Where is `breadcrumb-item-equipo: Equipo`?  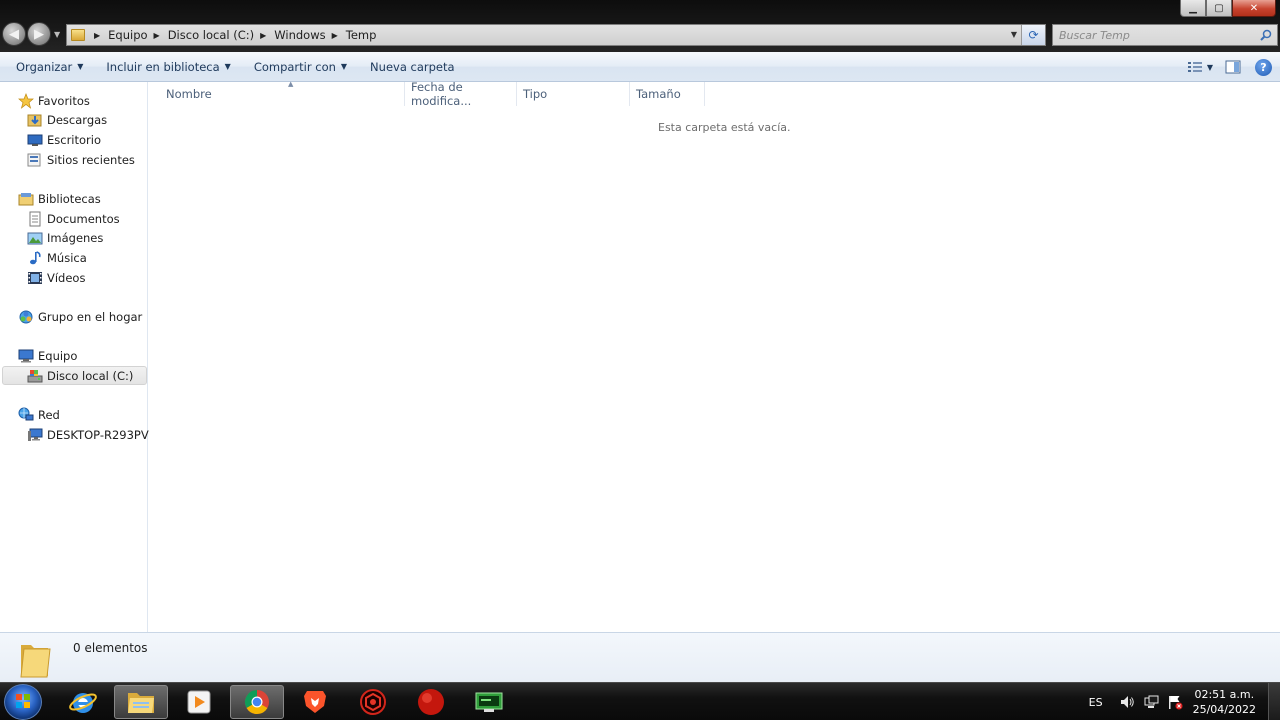
breadcrumb-item-equipo: Equipo is located at coordinates (127, 35).